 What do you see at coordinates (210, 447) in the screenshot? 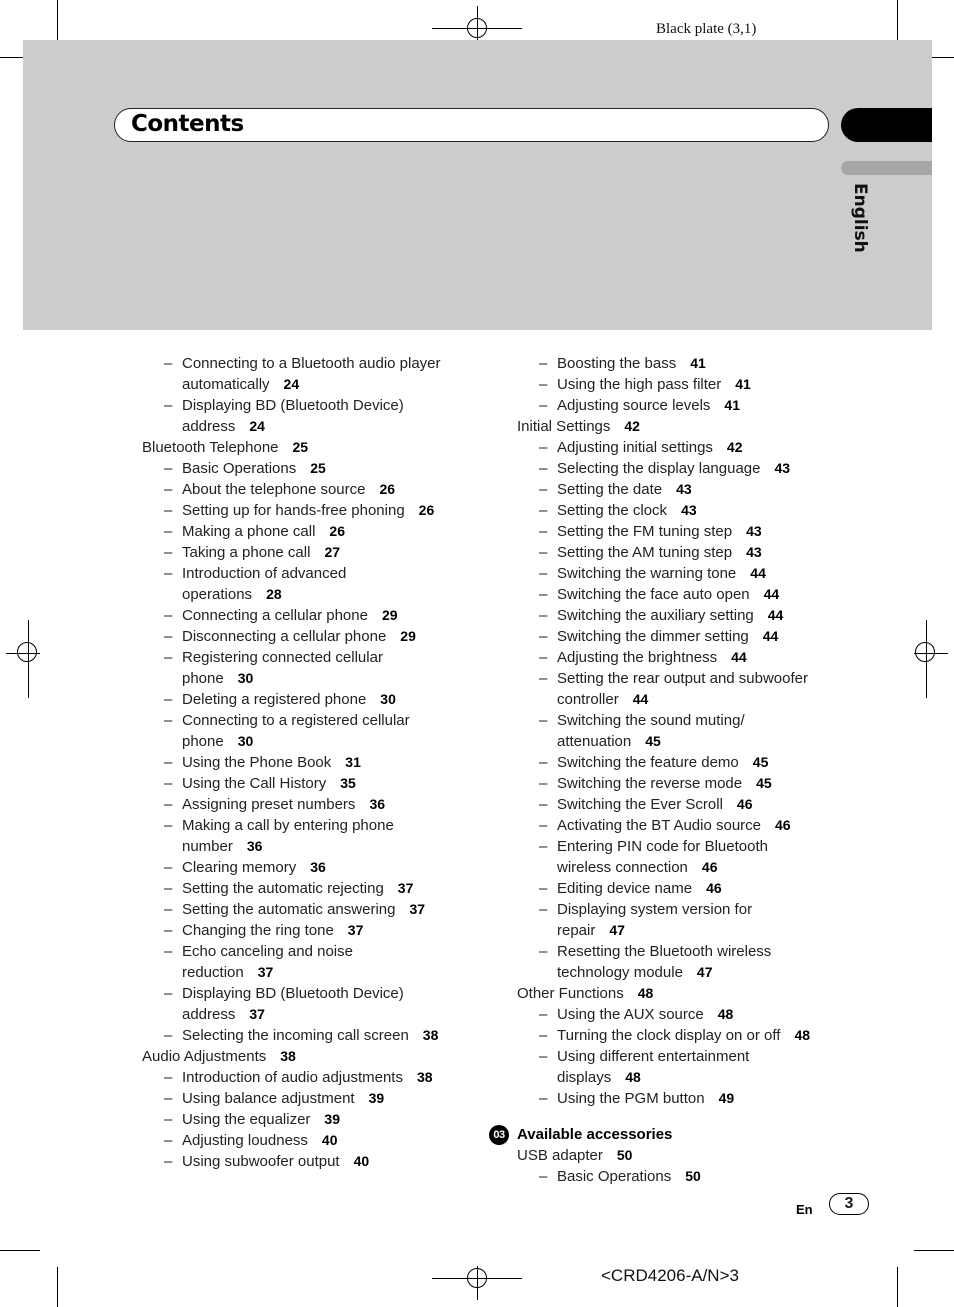
I see `toc-entry-title: Bluetooth Telephone` at bounding box center [210, 447].